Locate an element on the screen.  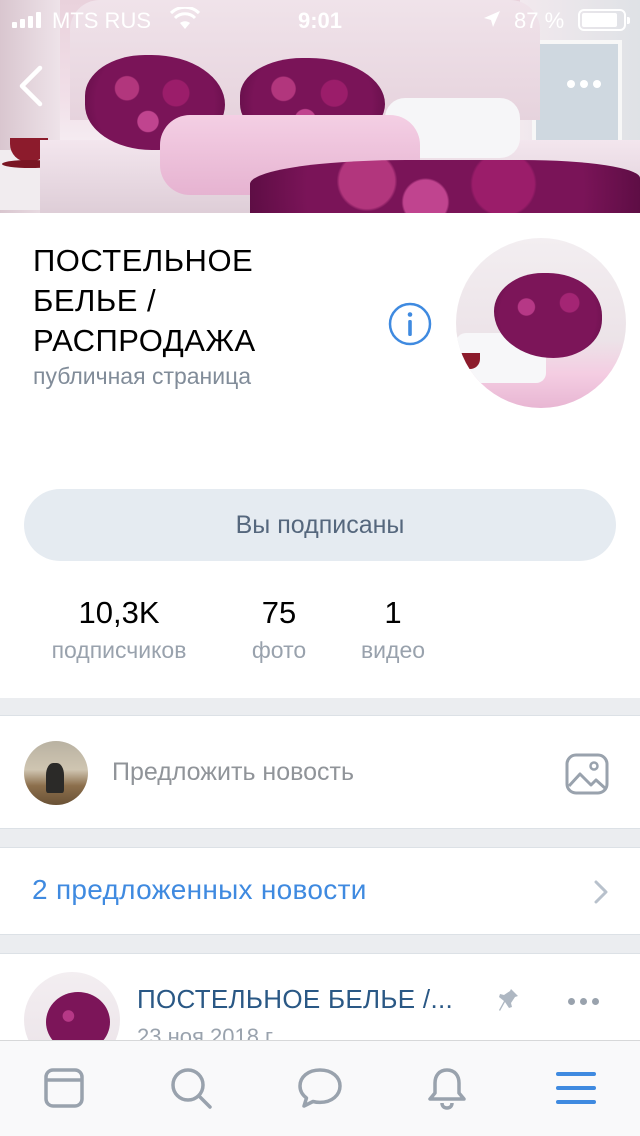
news-icon is located at coordinates (64, 1088).